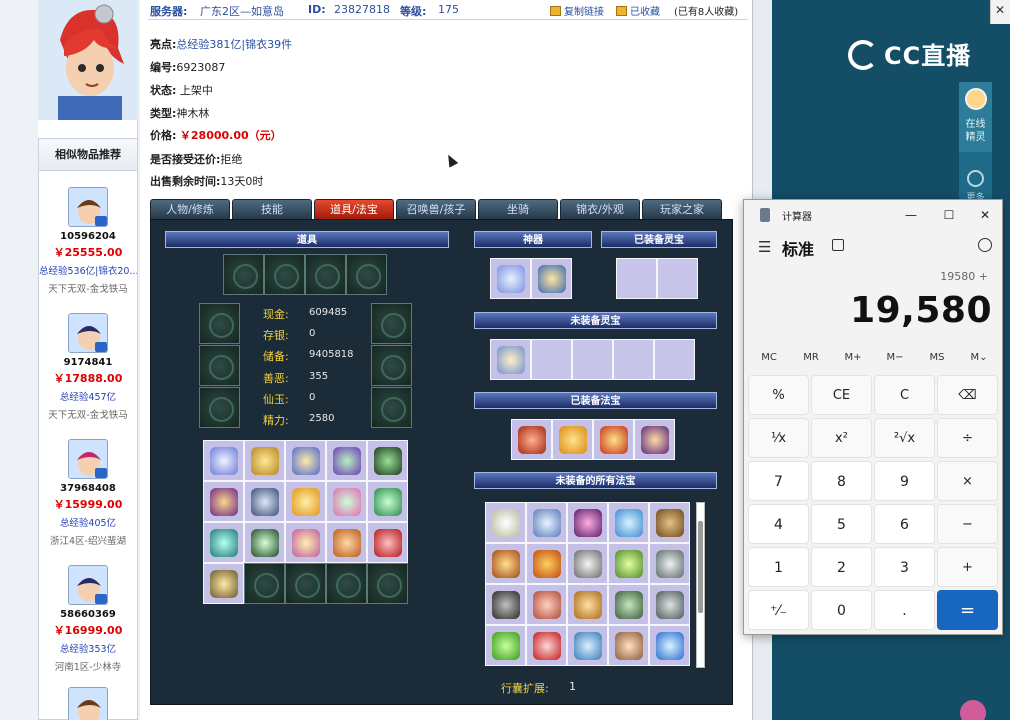 The image size is (1010, 720). I want to click on highlight-value: 总经验381亿|锦衣39件, so click(234, 44).